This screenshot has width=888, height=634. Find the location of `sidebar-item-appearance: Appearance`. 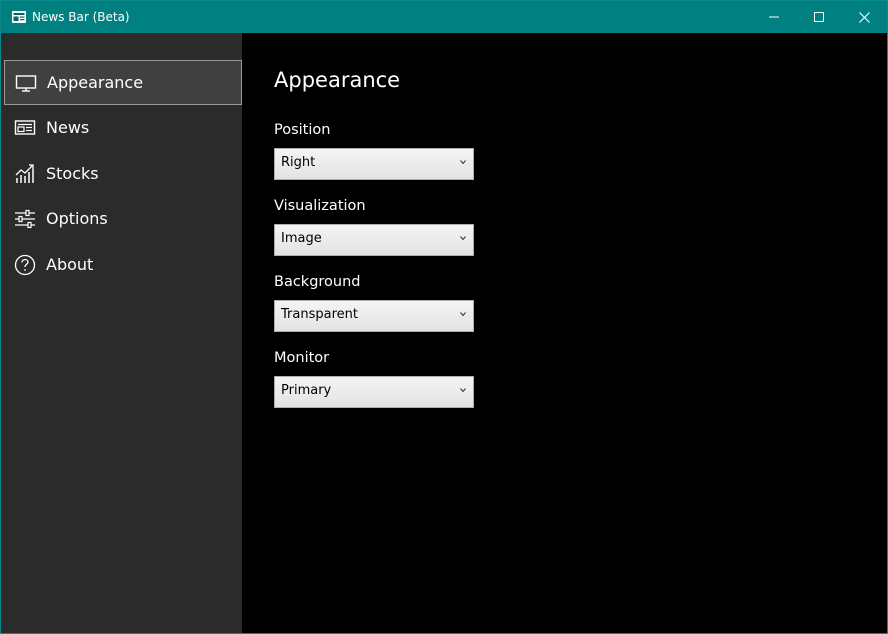

sidebar-item-appearance: Appearance is located at coordinates (123, 82).